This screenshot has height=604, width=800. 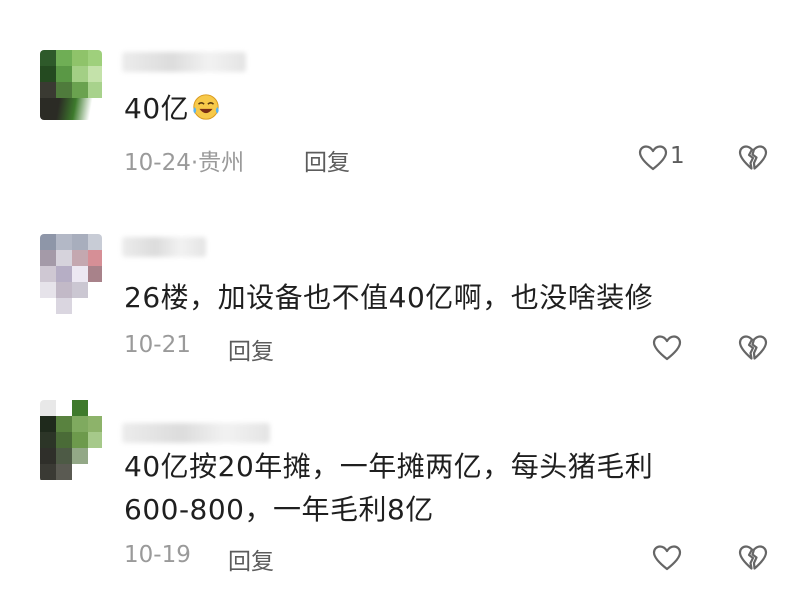 I want to click on comment-text: 40亿按20年摊，一年摊两亿，每头猪毛利 600-800，一年毛利8亿, so click(x=388, y=488).